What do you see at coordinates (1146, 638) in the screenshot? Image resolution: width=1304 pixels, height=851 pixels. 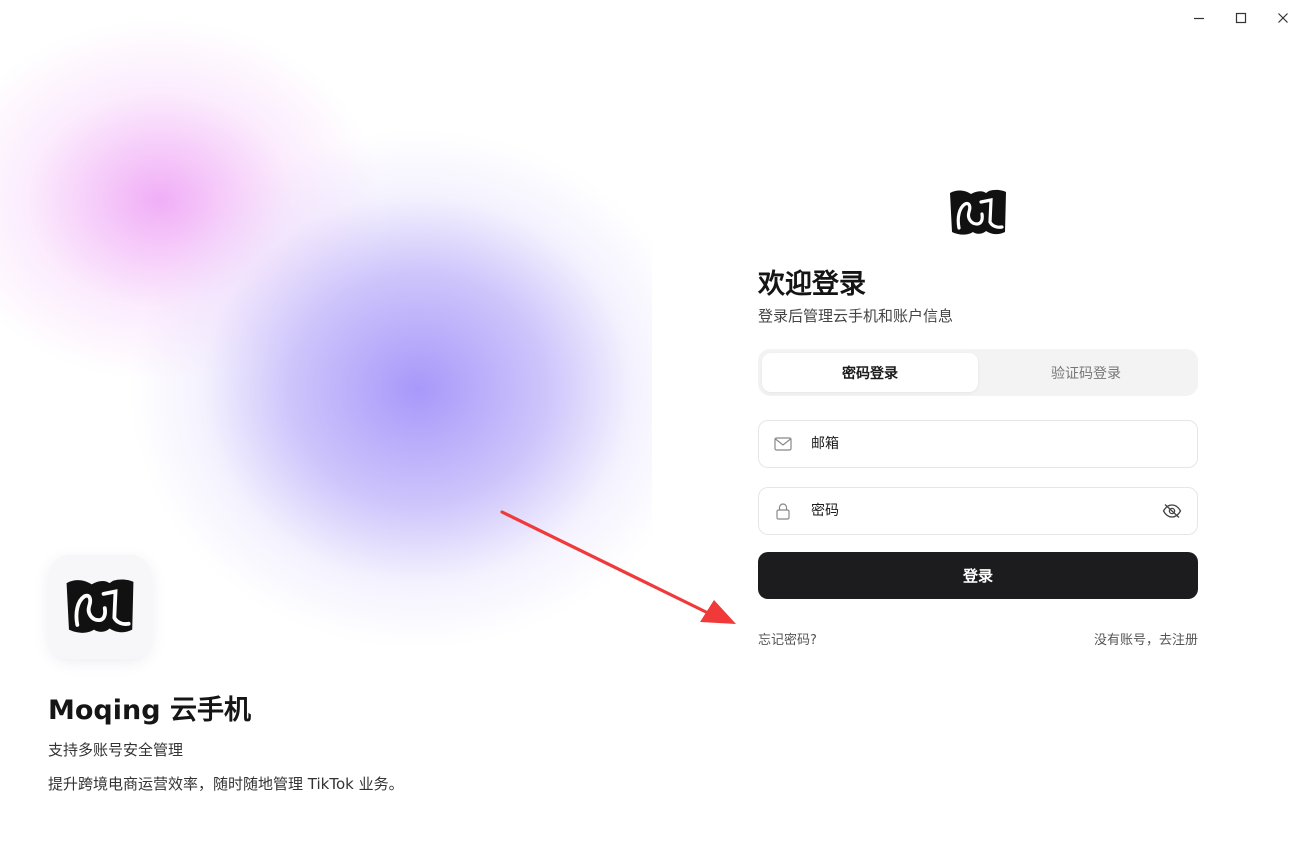 I see `register-link: 没有账号，去注册` at bounding box center [1146, 638].